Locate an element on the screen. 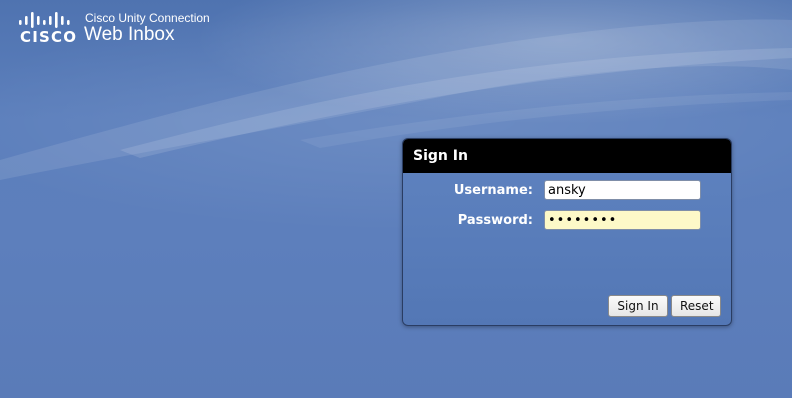 The image size is (792, 398). product-name: Cisco Unity Connection is located at coordinates (147, 18).